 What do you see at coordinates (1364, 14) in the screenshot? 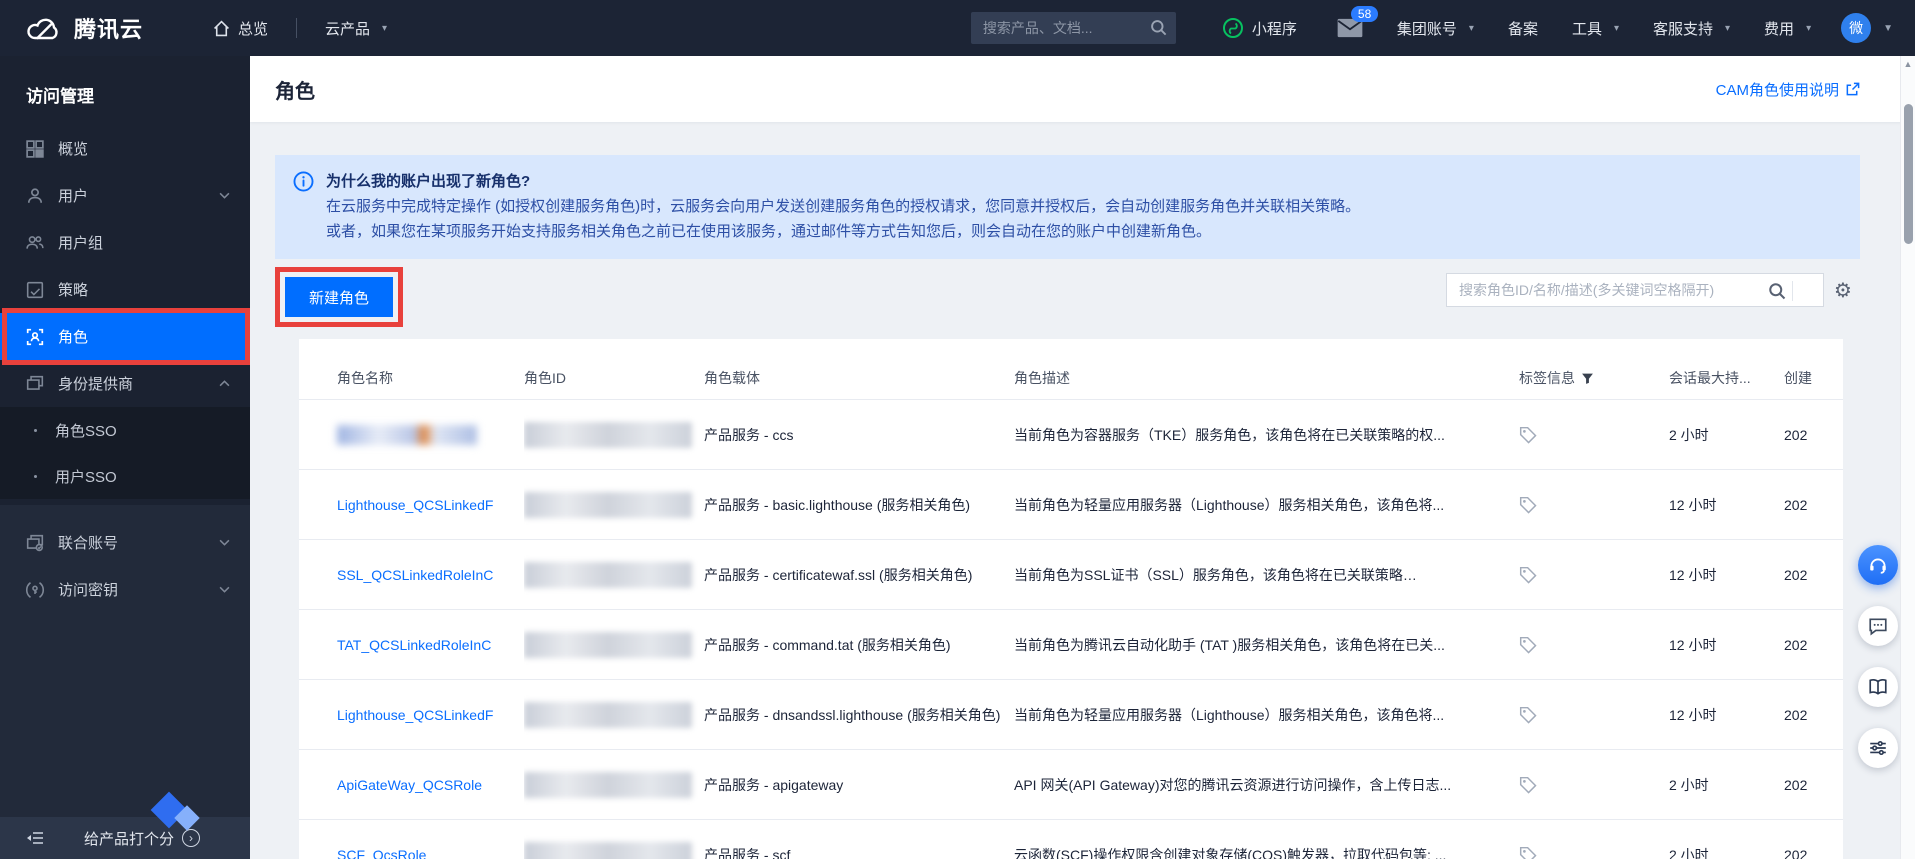
I see `message-count-badge: 58` at bounding box center [1364, 14].